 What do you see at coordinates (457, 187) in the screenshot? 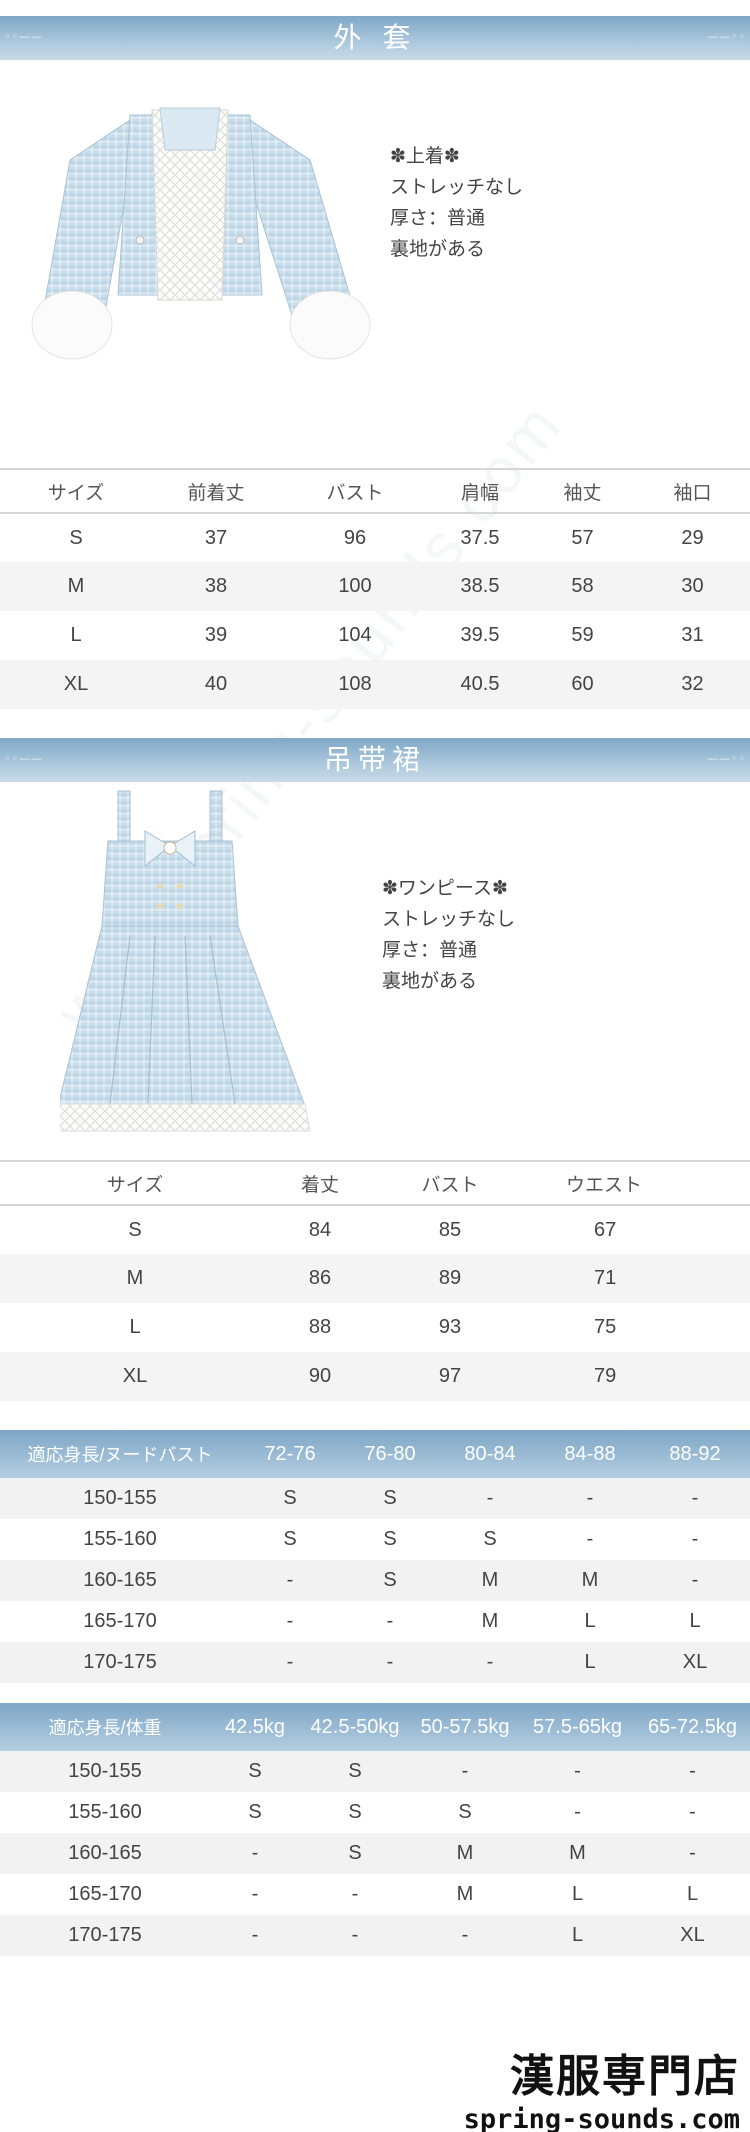
I see `coat-desc-stretch: ストレッチなし` at bounding box center [457, 187].